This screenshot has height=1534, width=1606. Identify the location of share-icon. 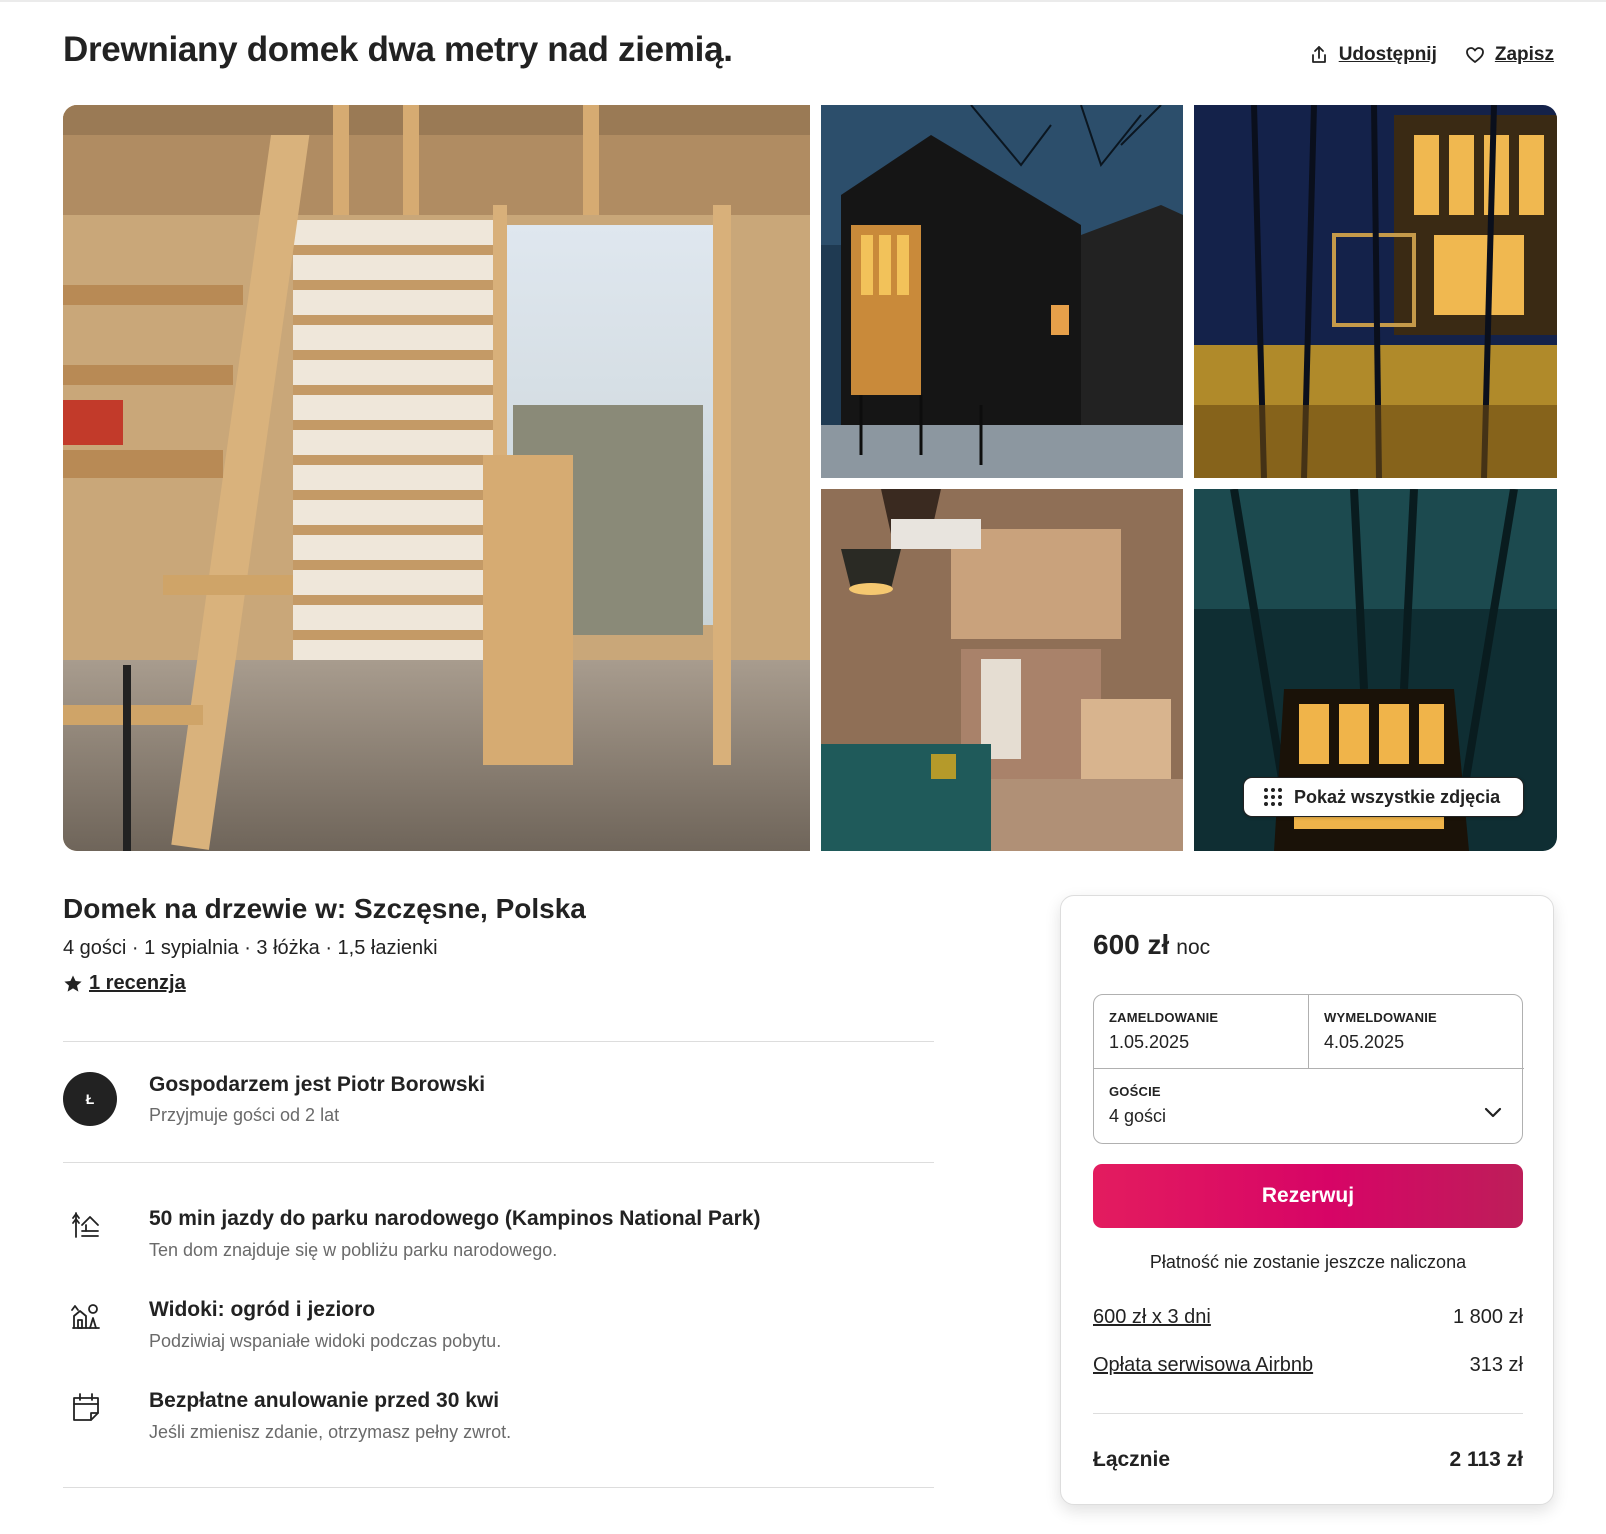
(1318, 54).